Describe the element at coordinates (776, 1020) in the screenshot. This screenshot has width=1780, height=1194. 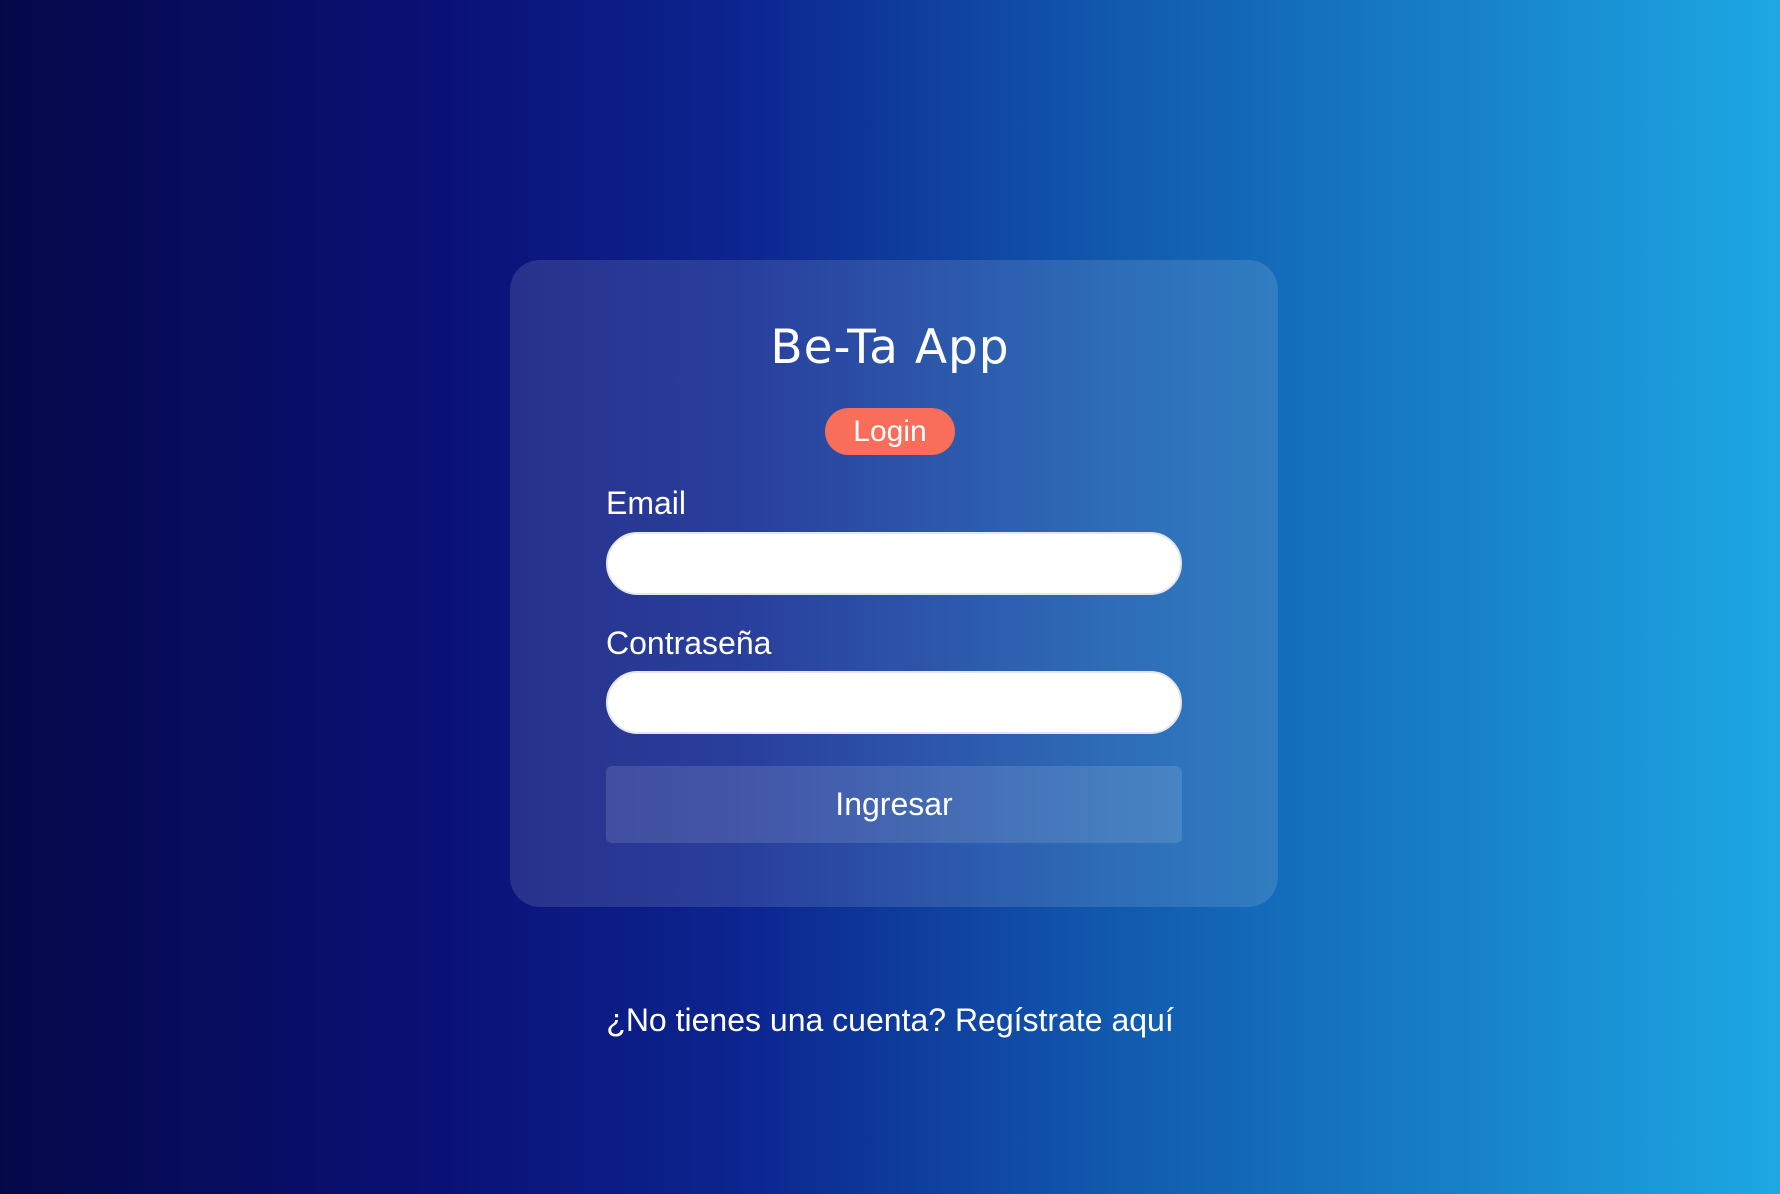
I see `register-prompt-text: ¿No tienes una cuenta?` at that location.